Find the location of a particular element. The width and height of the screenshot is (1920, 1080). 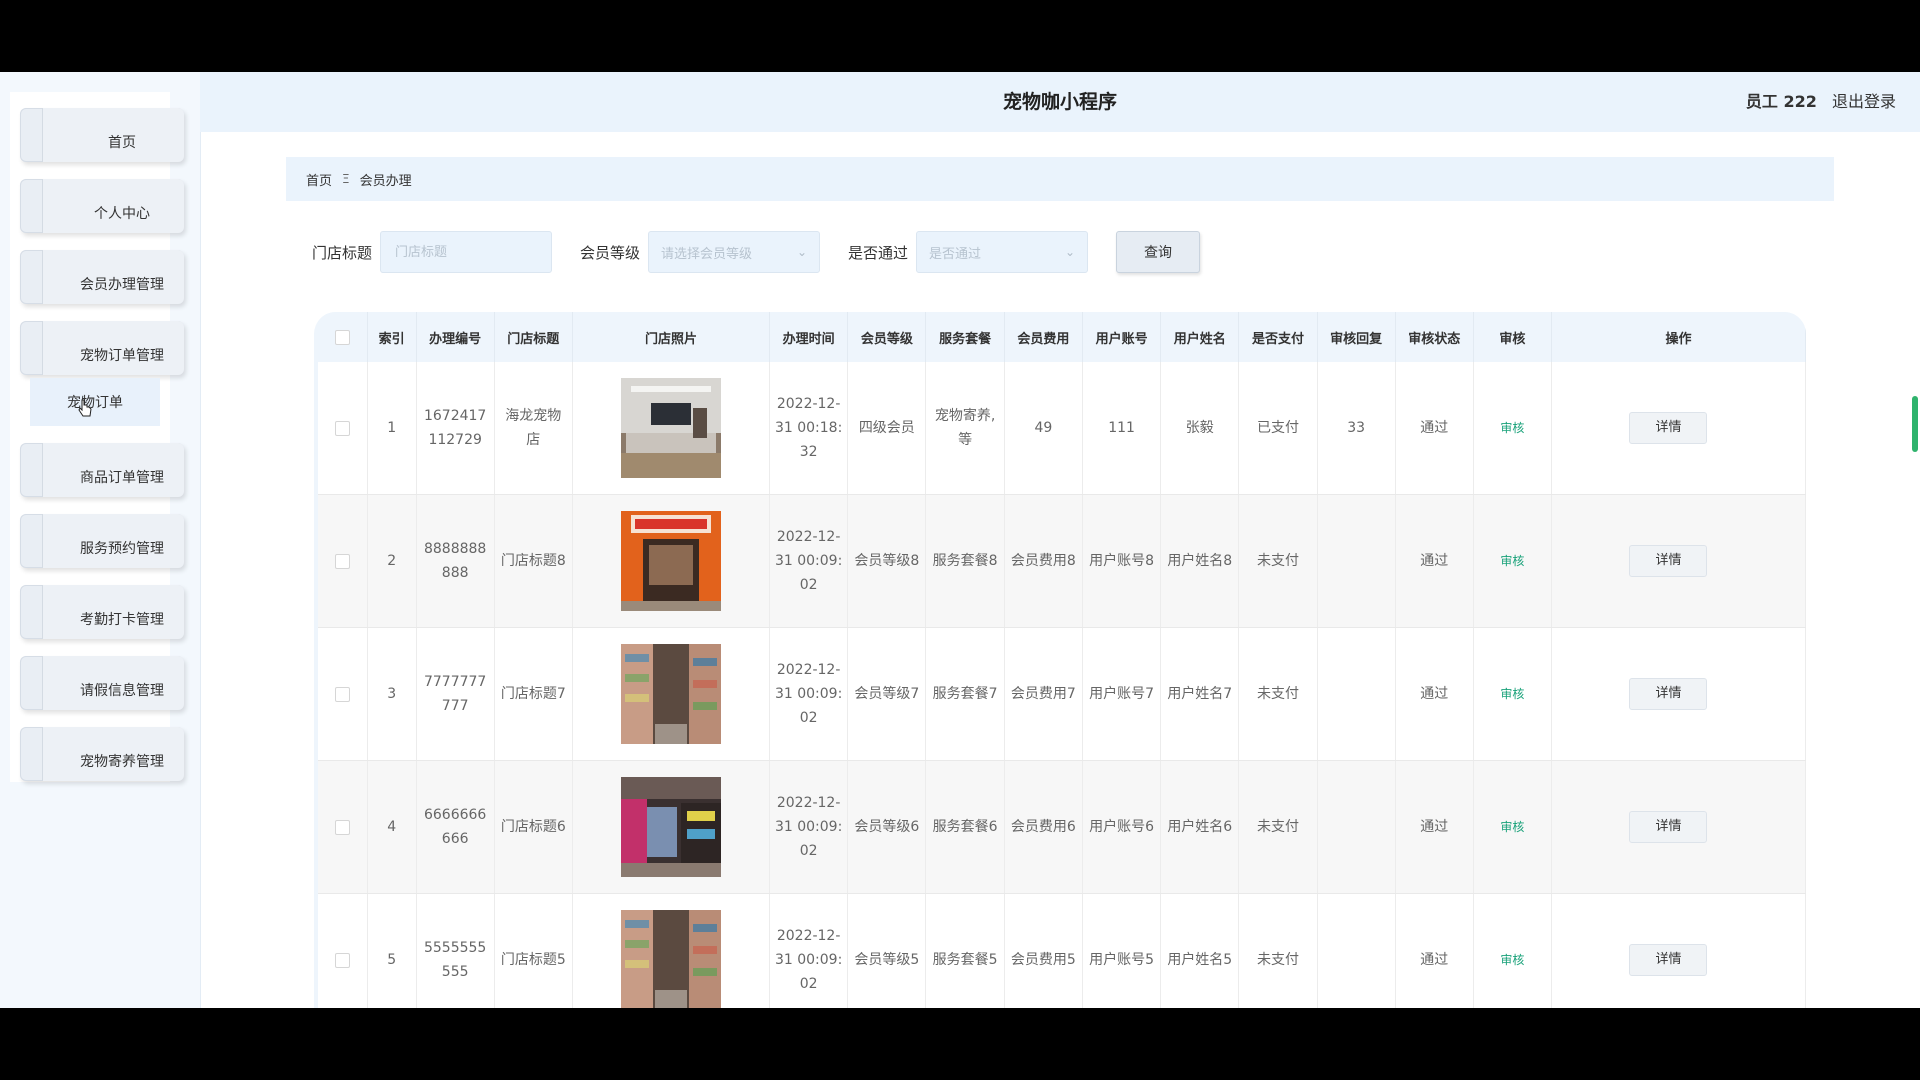

column-header: 操作 is located at coordinates (1678, 337).